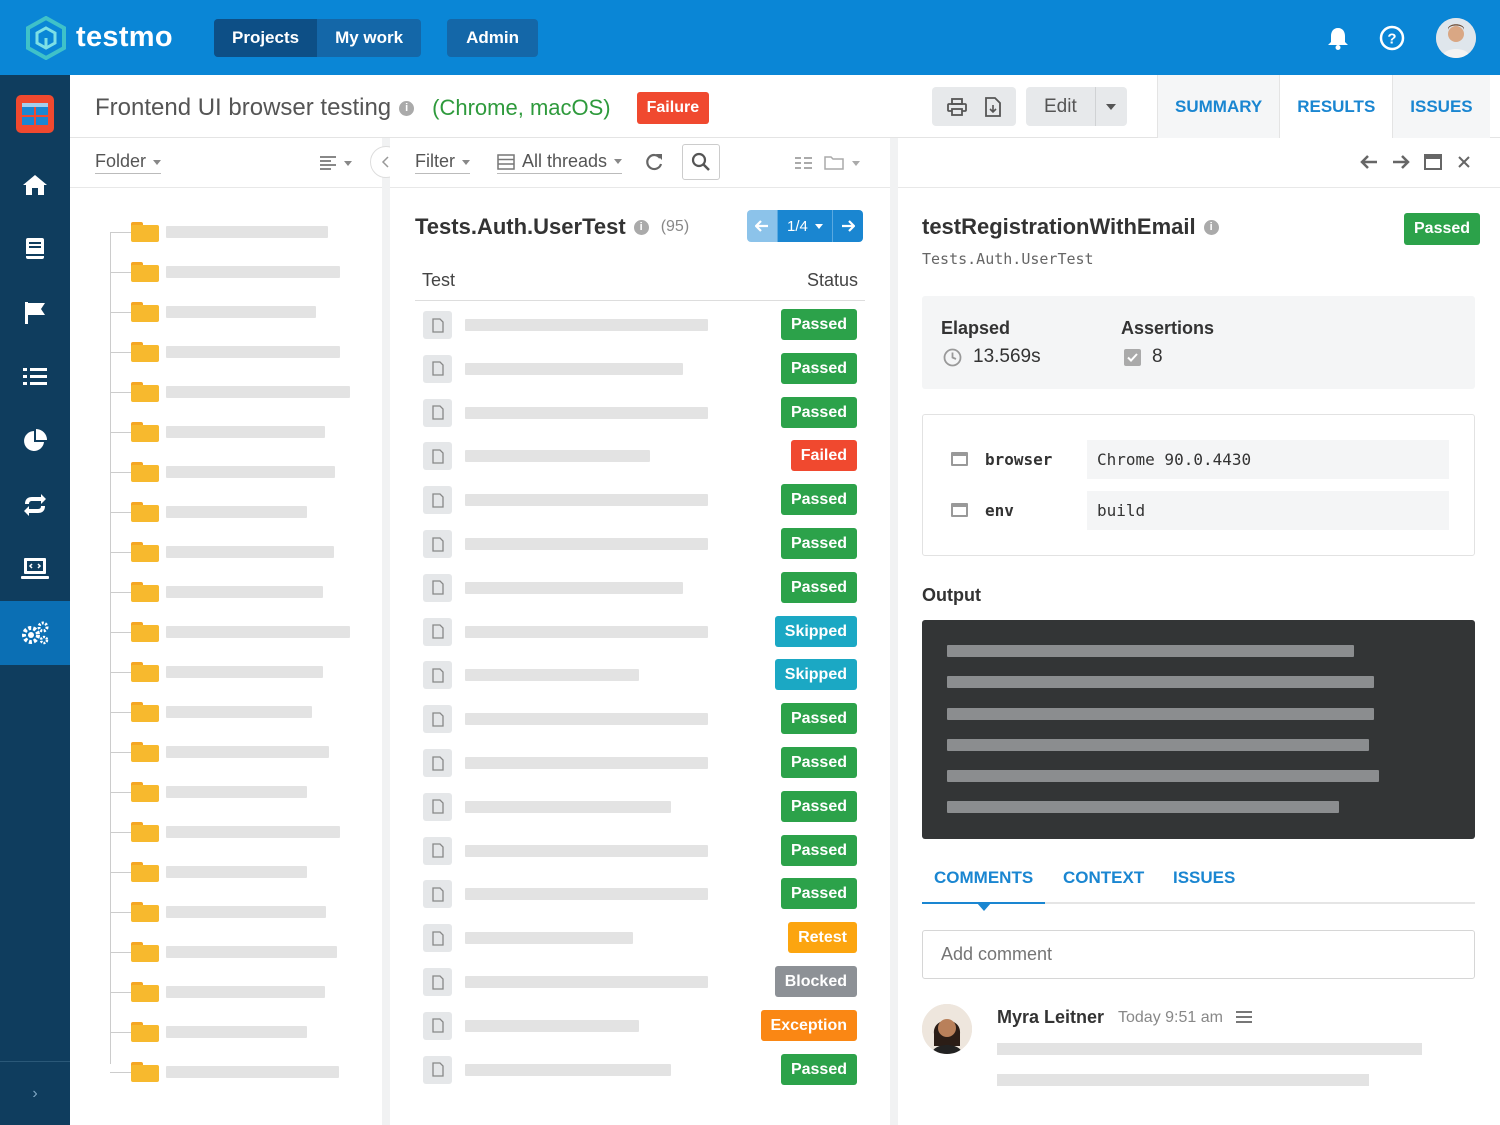  I want to click on help-icon: ?, so click(1392, 38).